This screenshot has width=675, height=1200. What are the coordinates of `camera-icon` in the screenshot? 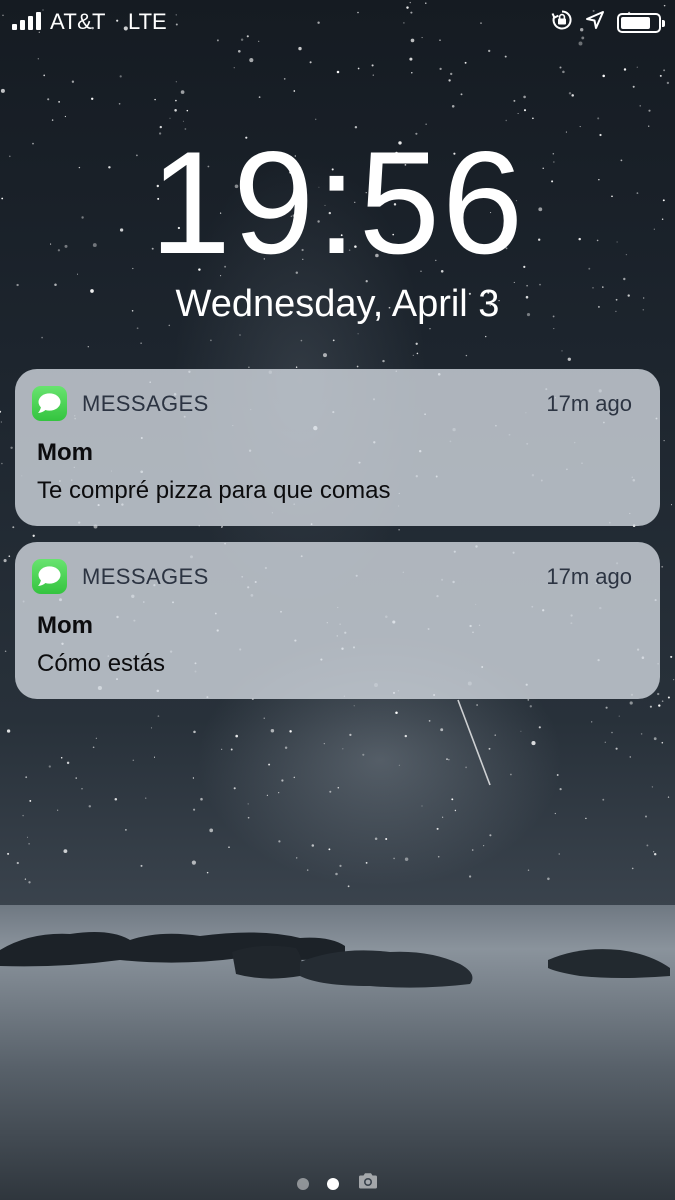 It's located at (368, 1183).